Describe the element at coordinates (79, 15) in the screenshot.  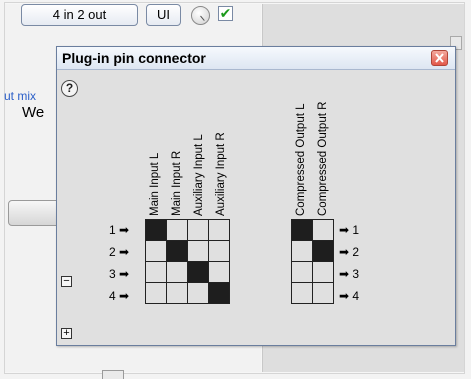
I see `routing-button: 4 in 2 out` at that location.